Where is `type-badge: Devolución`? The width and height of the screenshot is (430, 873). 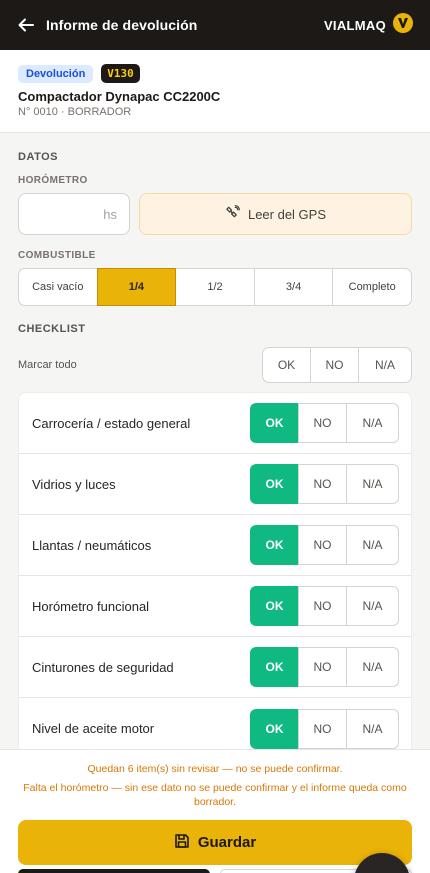
type-badge: Devolución is located at coordinates (56, 73).